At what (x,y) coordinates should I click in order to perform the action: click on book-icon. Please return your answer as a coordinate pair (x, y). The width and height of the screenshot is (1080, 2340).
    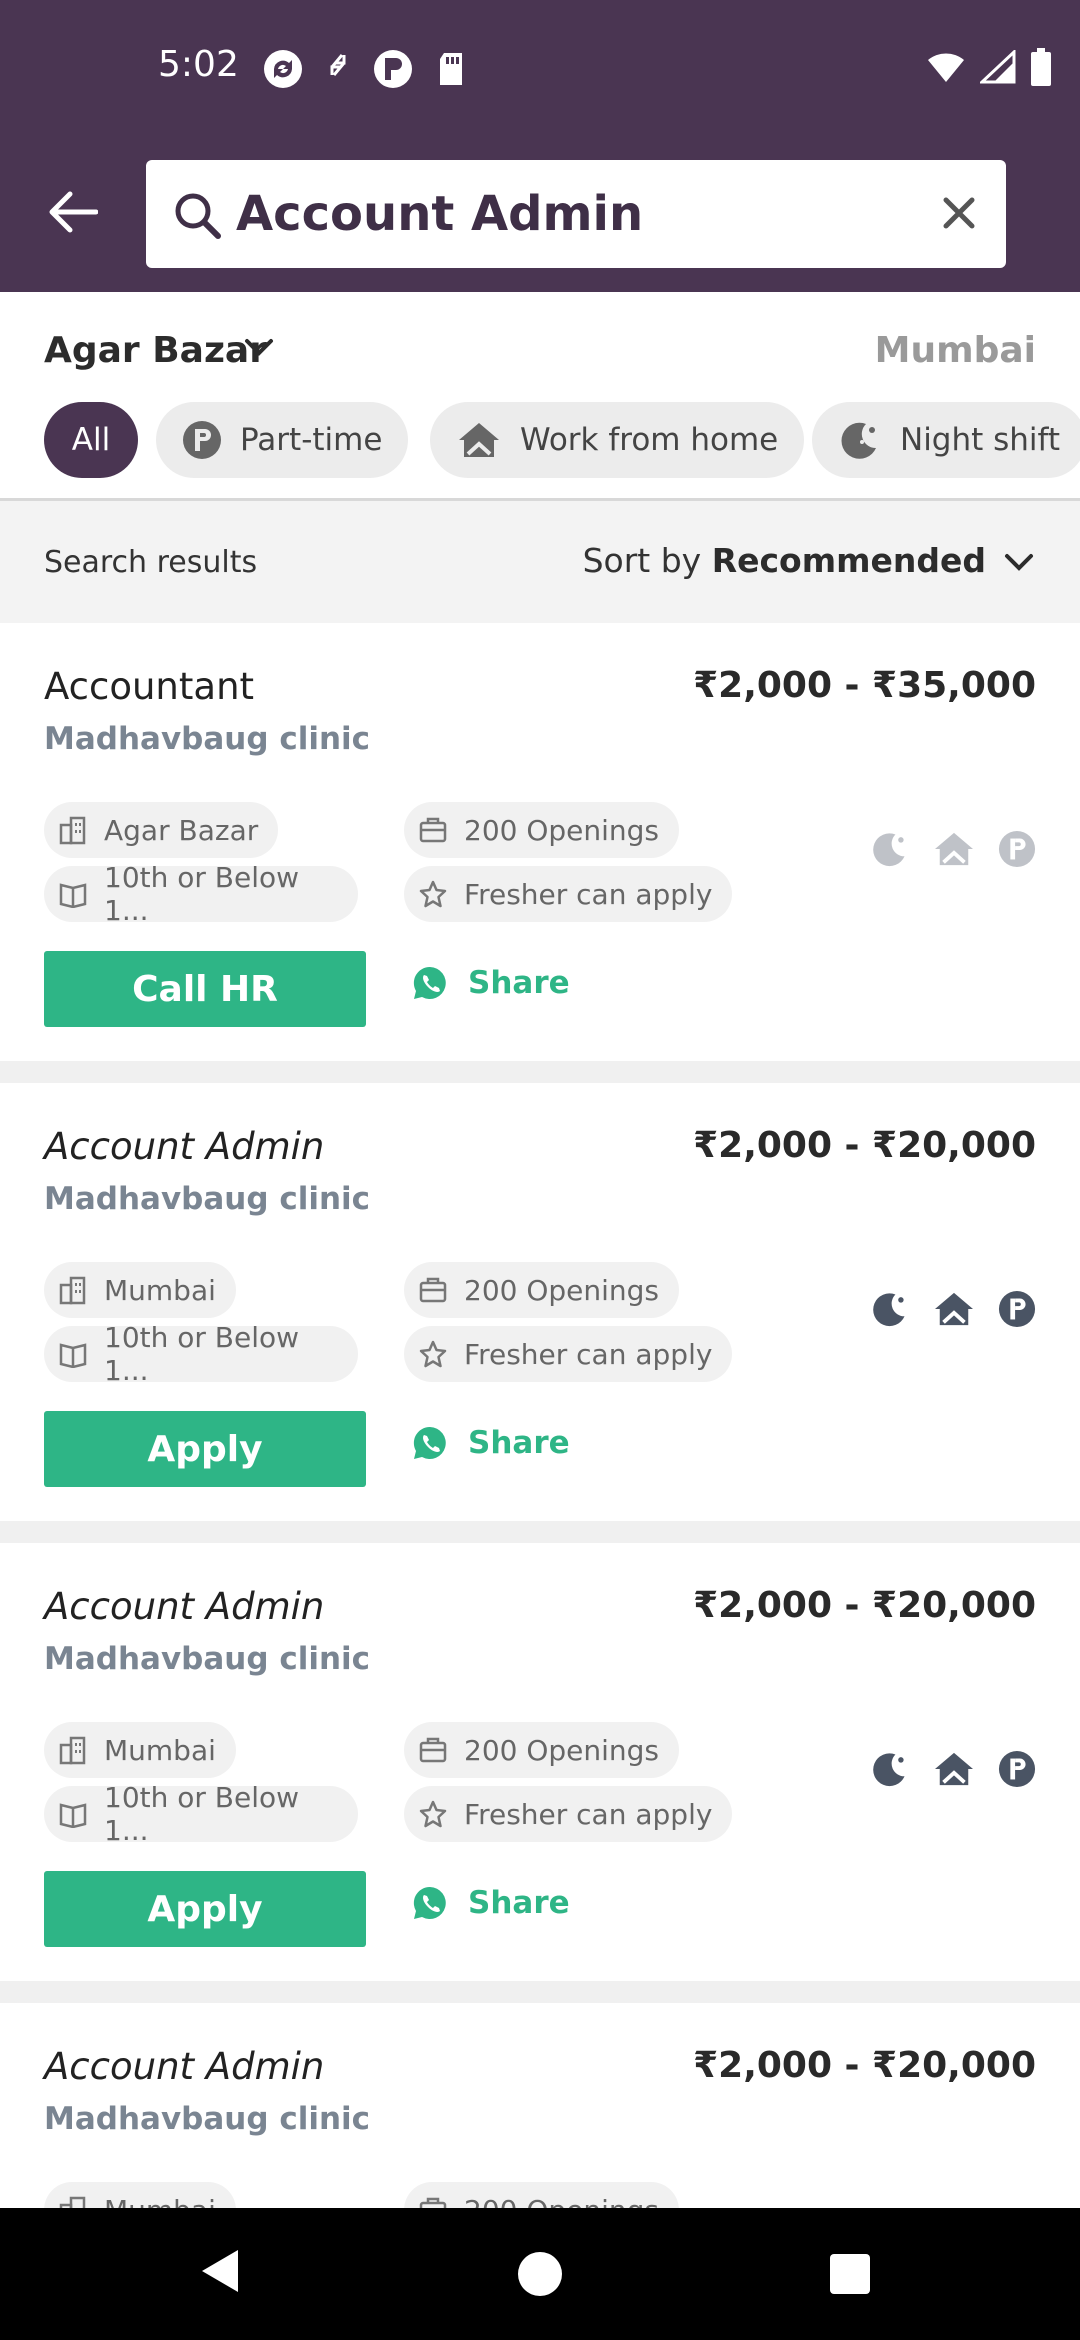
    Looking at the image, I should click on (73, 1814).